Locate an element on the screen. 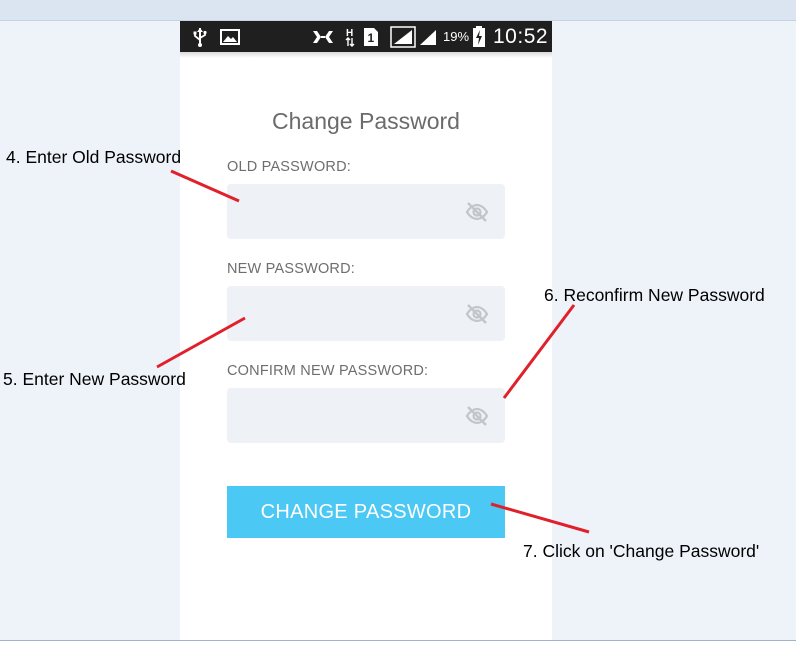  svg-text: H is located at coordinates (349, 33).